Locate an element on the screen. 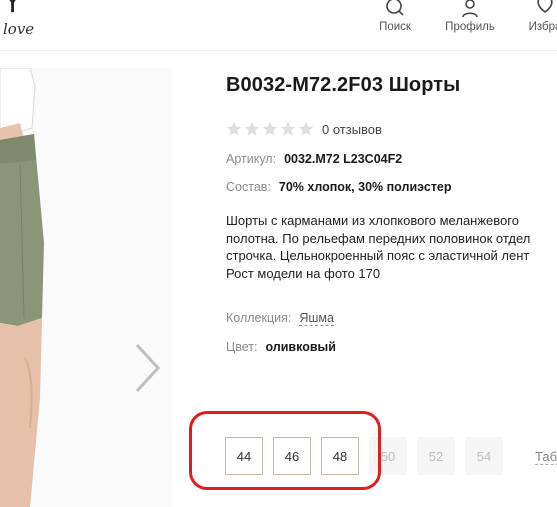  nav-search: Поиск is located at coordinates (395, 16).